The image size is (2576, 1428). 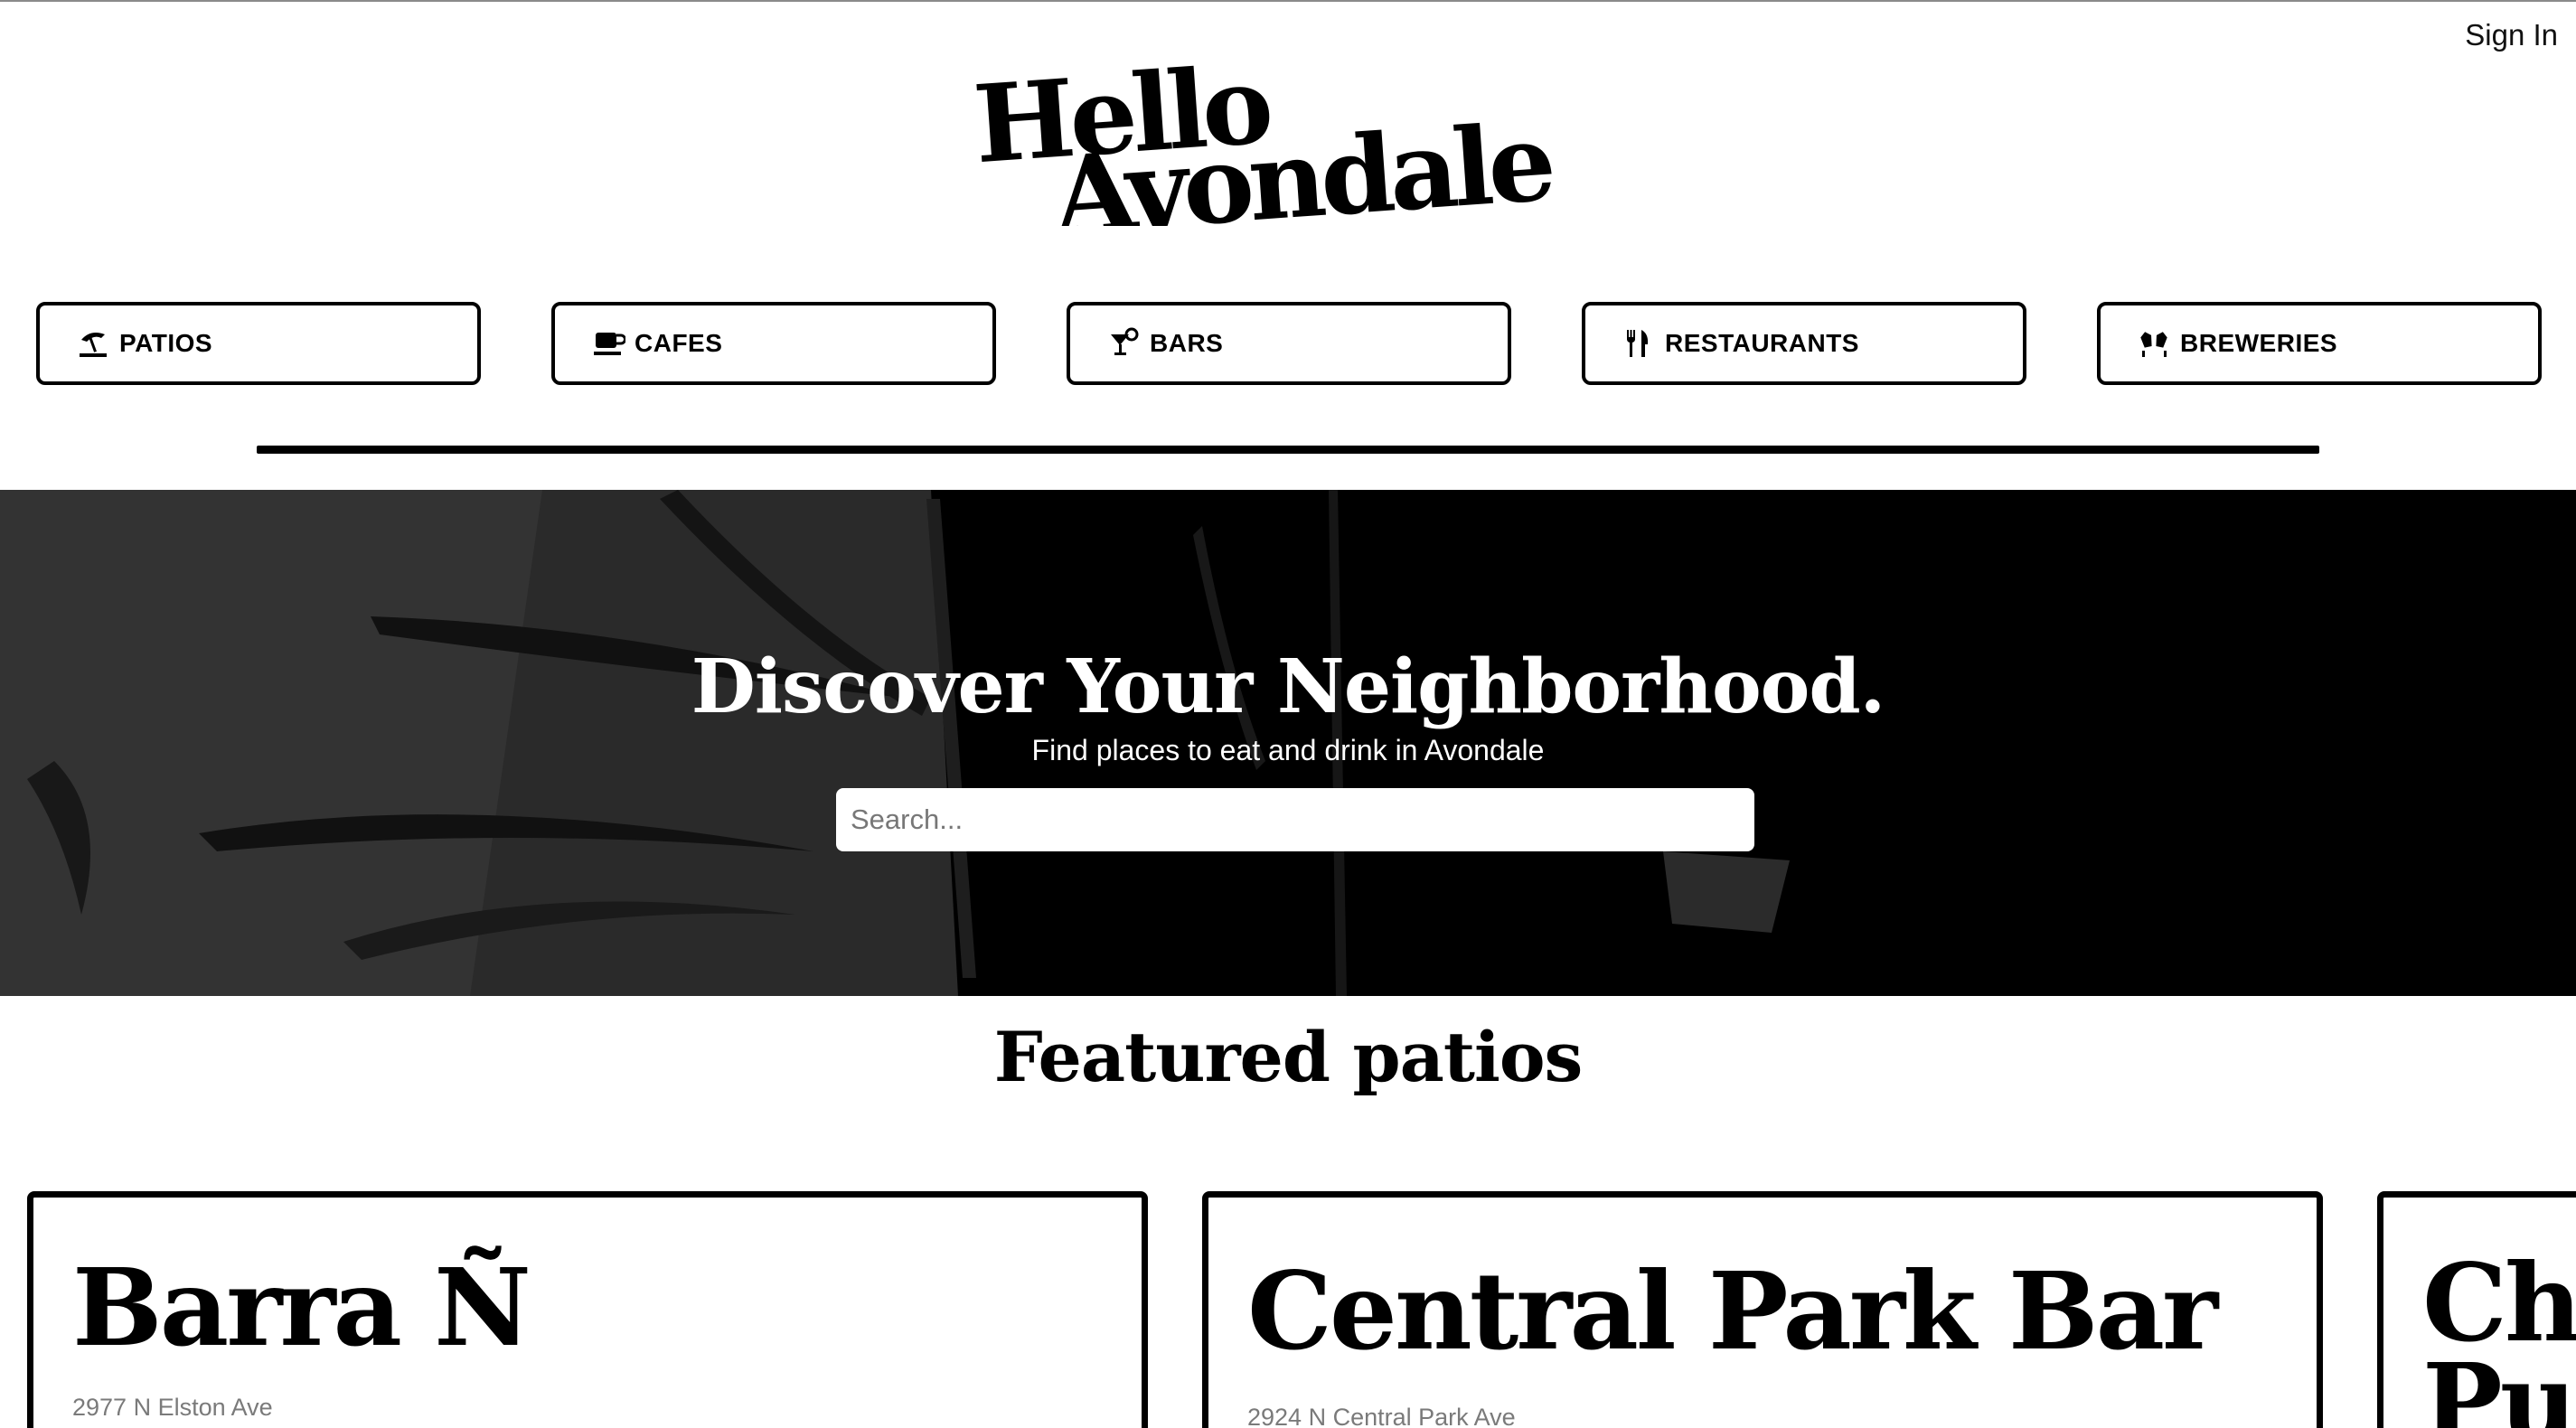 I want to click on card-address: 2977 N Elston Ave, so click(x=173, y=1408).